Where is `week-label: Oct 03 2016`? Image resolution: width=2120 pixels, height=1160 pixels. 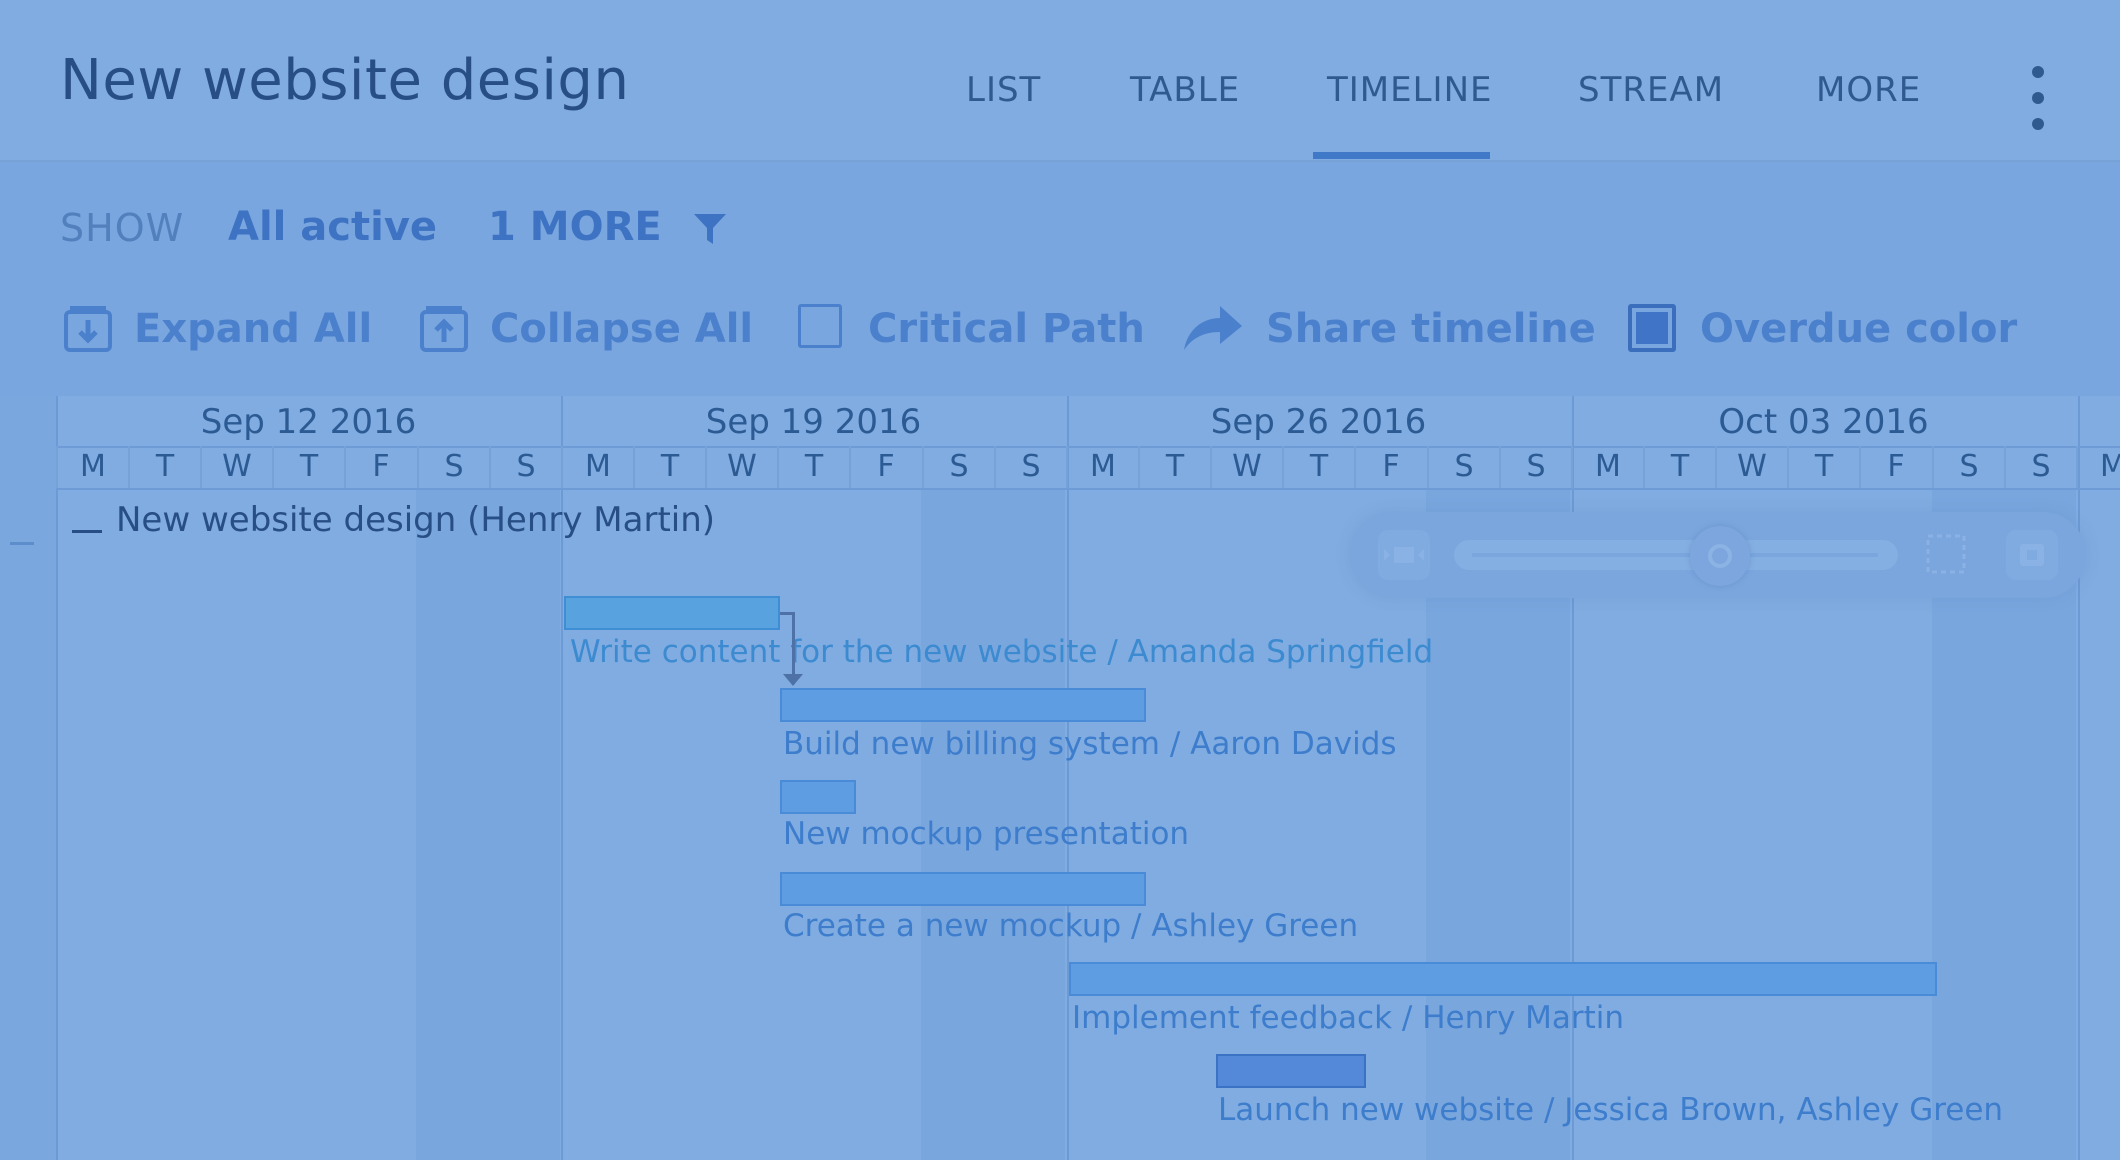
week-label: Oct 03 2016 is located at coordinates (1823, 422).